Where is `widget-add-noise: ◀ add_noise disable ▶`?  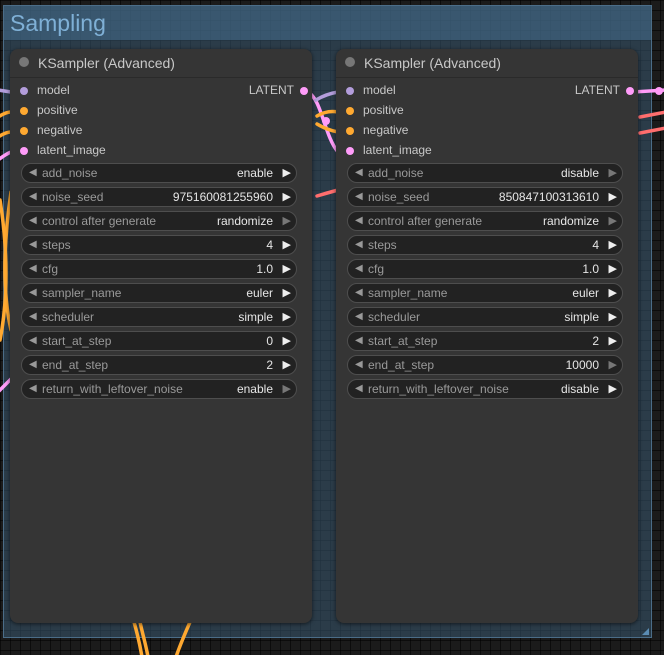 widget-add-noise: ◀ add_noise disable ▶ is located at coordinates (485, 173).